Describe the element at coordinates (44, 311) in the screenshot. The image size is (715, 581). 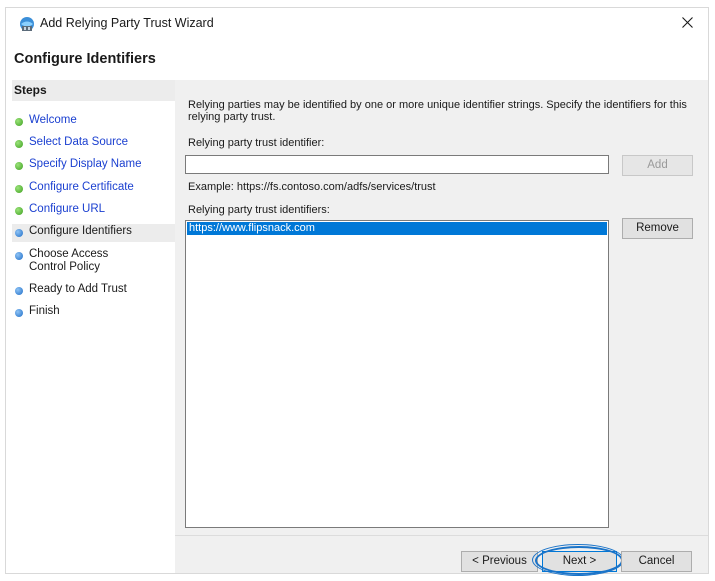
I see `step-label: Finish` at that location.